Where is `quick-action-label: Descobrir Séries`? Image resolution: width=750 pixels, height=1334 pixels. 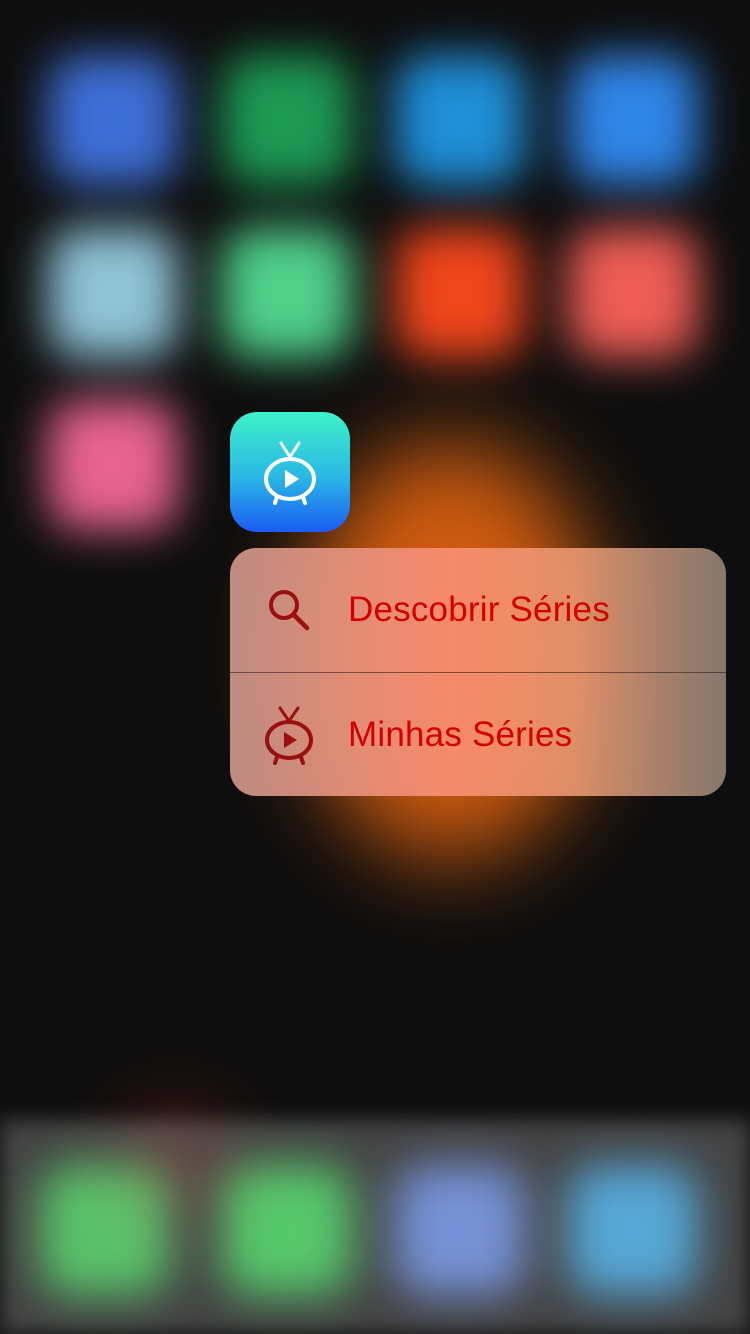 quick-action-label: Descobrir Séries is located at coordinates (479, 609).